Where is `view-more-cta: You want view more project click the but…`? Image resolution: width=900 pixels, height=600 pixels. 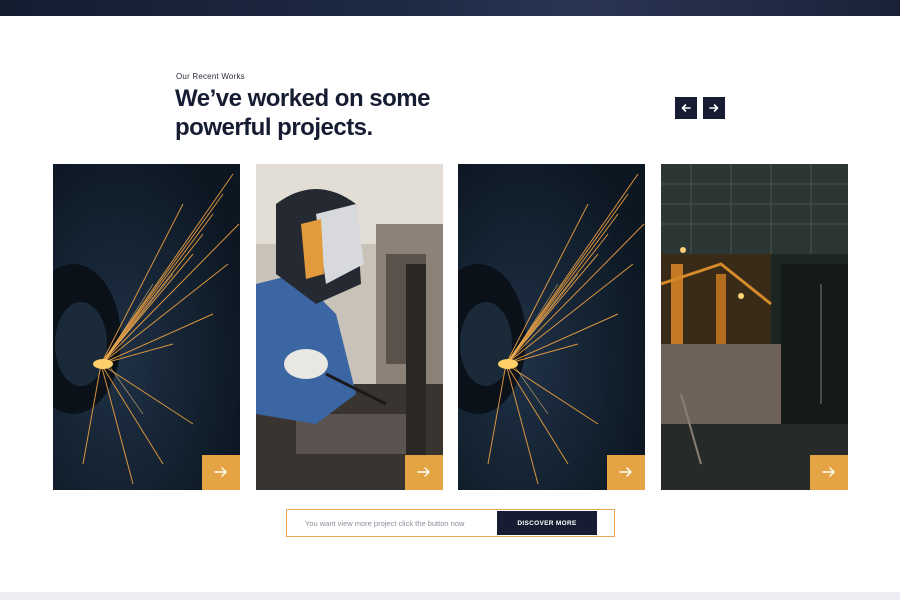 view-more-cta: You want view more project click the but… is located at coordinates (450, 523).